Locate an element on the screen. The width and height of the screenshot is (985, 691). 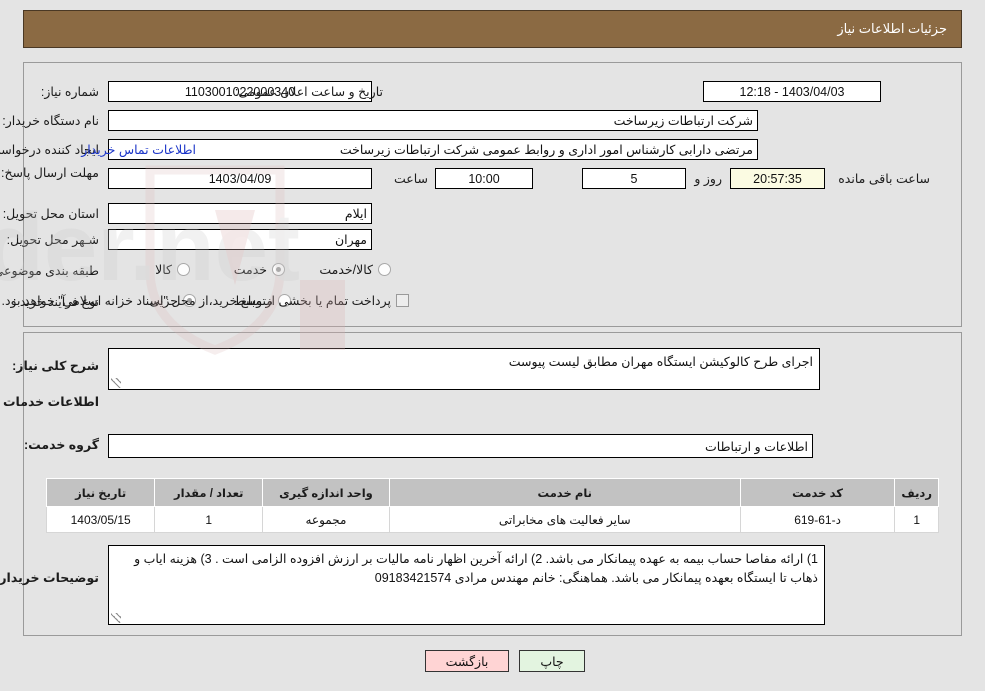
cell-radif: 1 is located at coordinates (916, 519).